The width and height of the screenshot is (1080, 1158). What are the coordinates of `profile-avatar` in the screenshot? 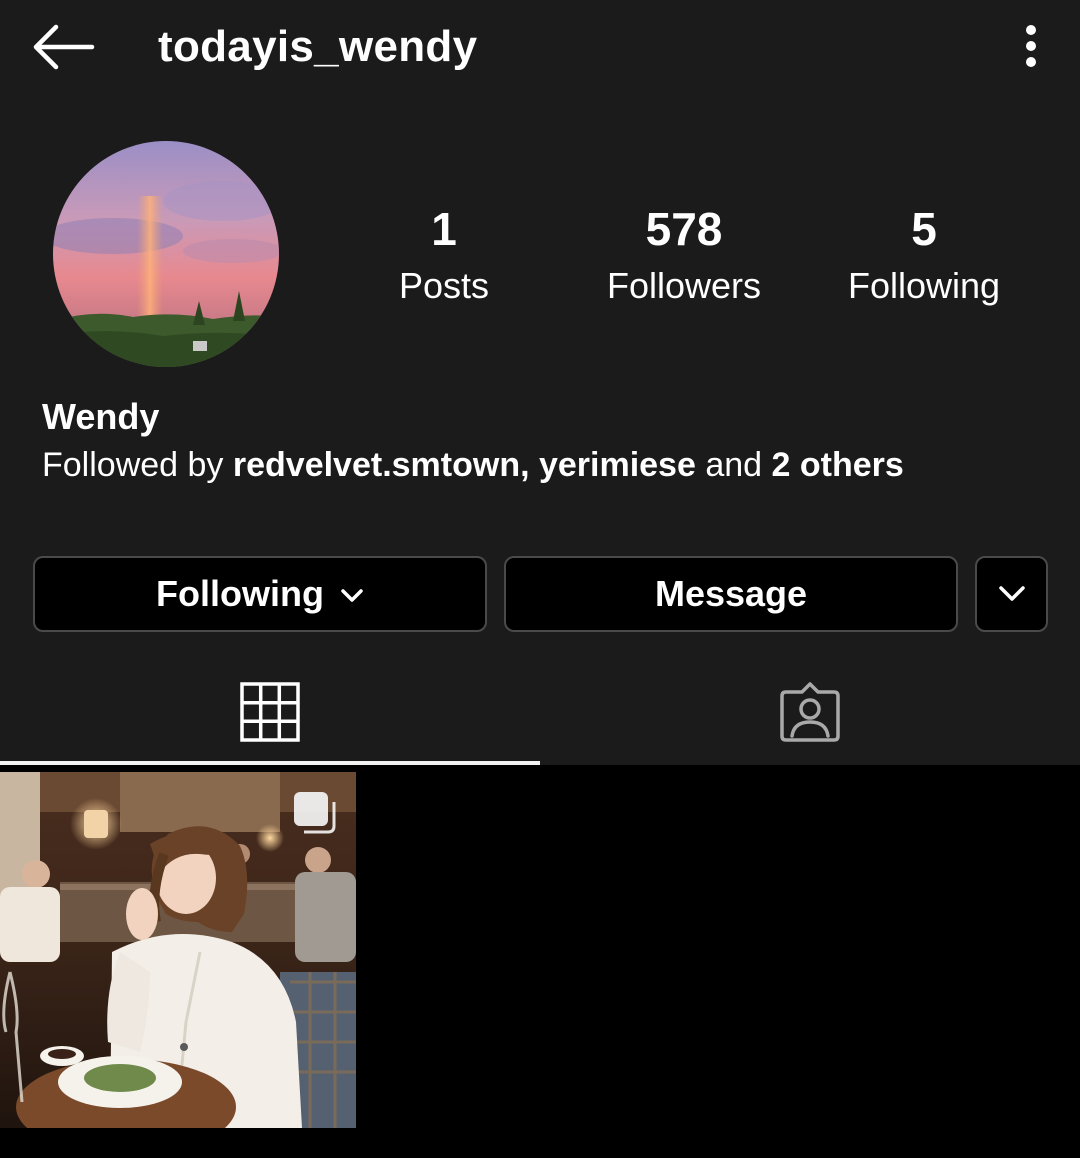 It's located at (166, 254).